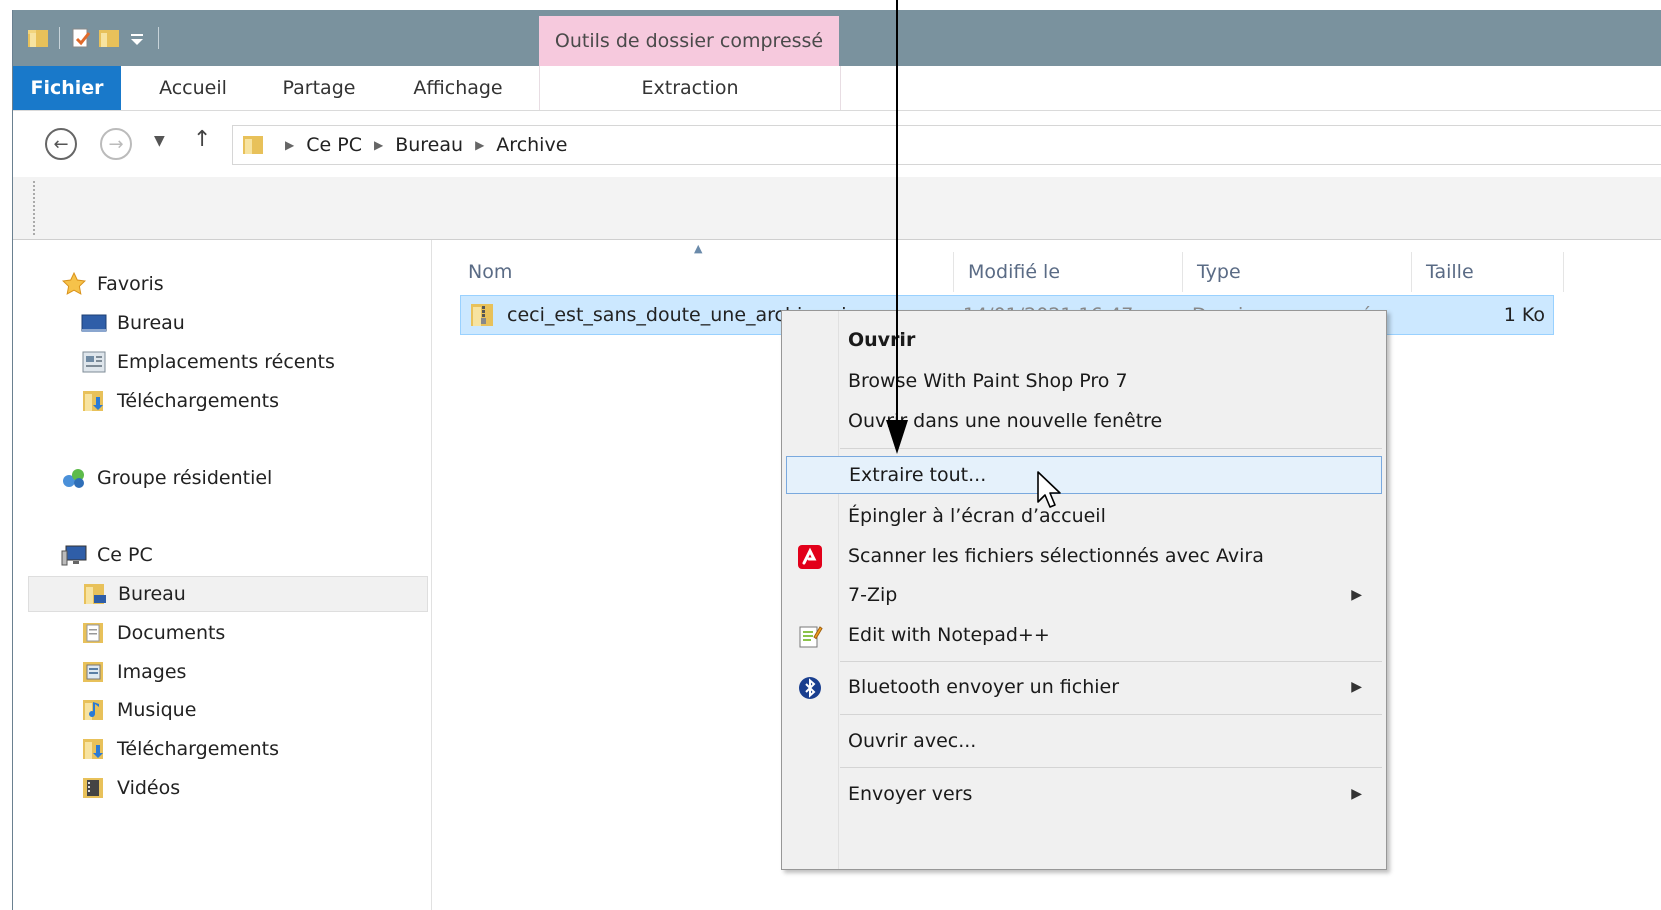 The width and height of the screenshot is (1661, 910). Describe the element at coordinates (1524, 315) in the screenshot. I see `file-size: 1 Ko` at that location.